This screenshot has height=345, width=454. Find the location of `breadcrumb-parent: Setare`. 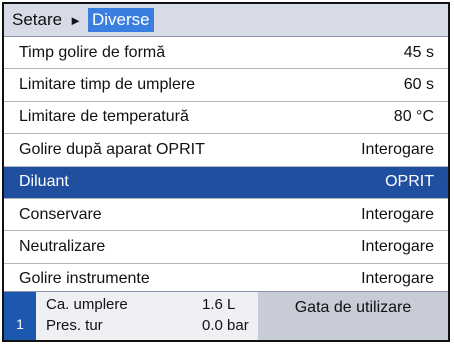

breadcrumb-parent: Setare is located at coordinates (37, 20).